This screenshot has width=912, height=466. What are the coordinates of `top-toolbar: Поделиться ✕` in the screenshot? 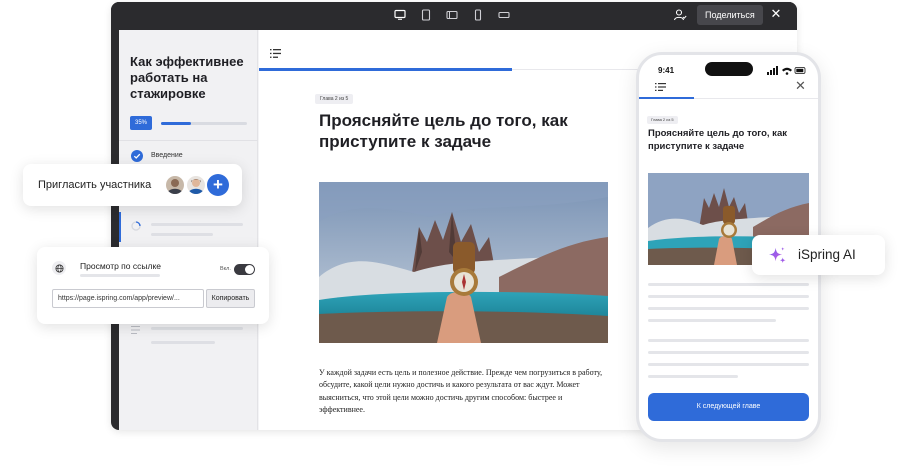 It's located at (454, 15).